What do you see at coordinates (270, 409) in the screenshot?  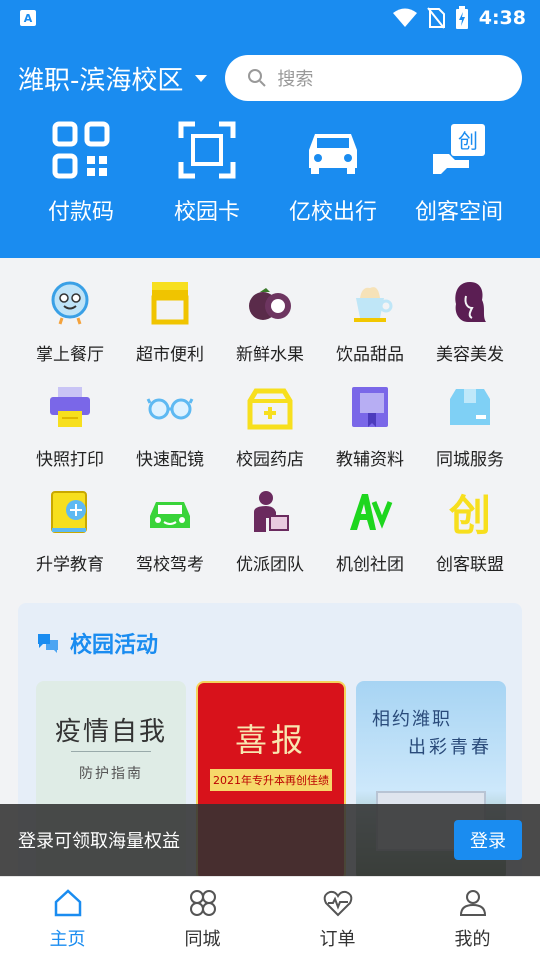 I see `medicine-box-icon` at bounding box center [270, 409].